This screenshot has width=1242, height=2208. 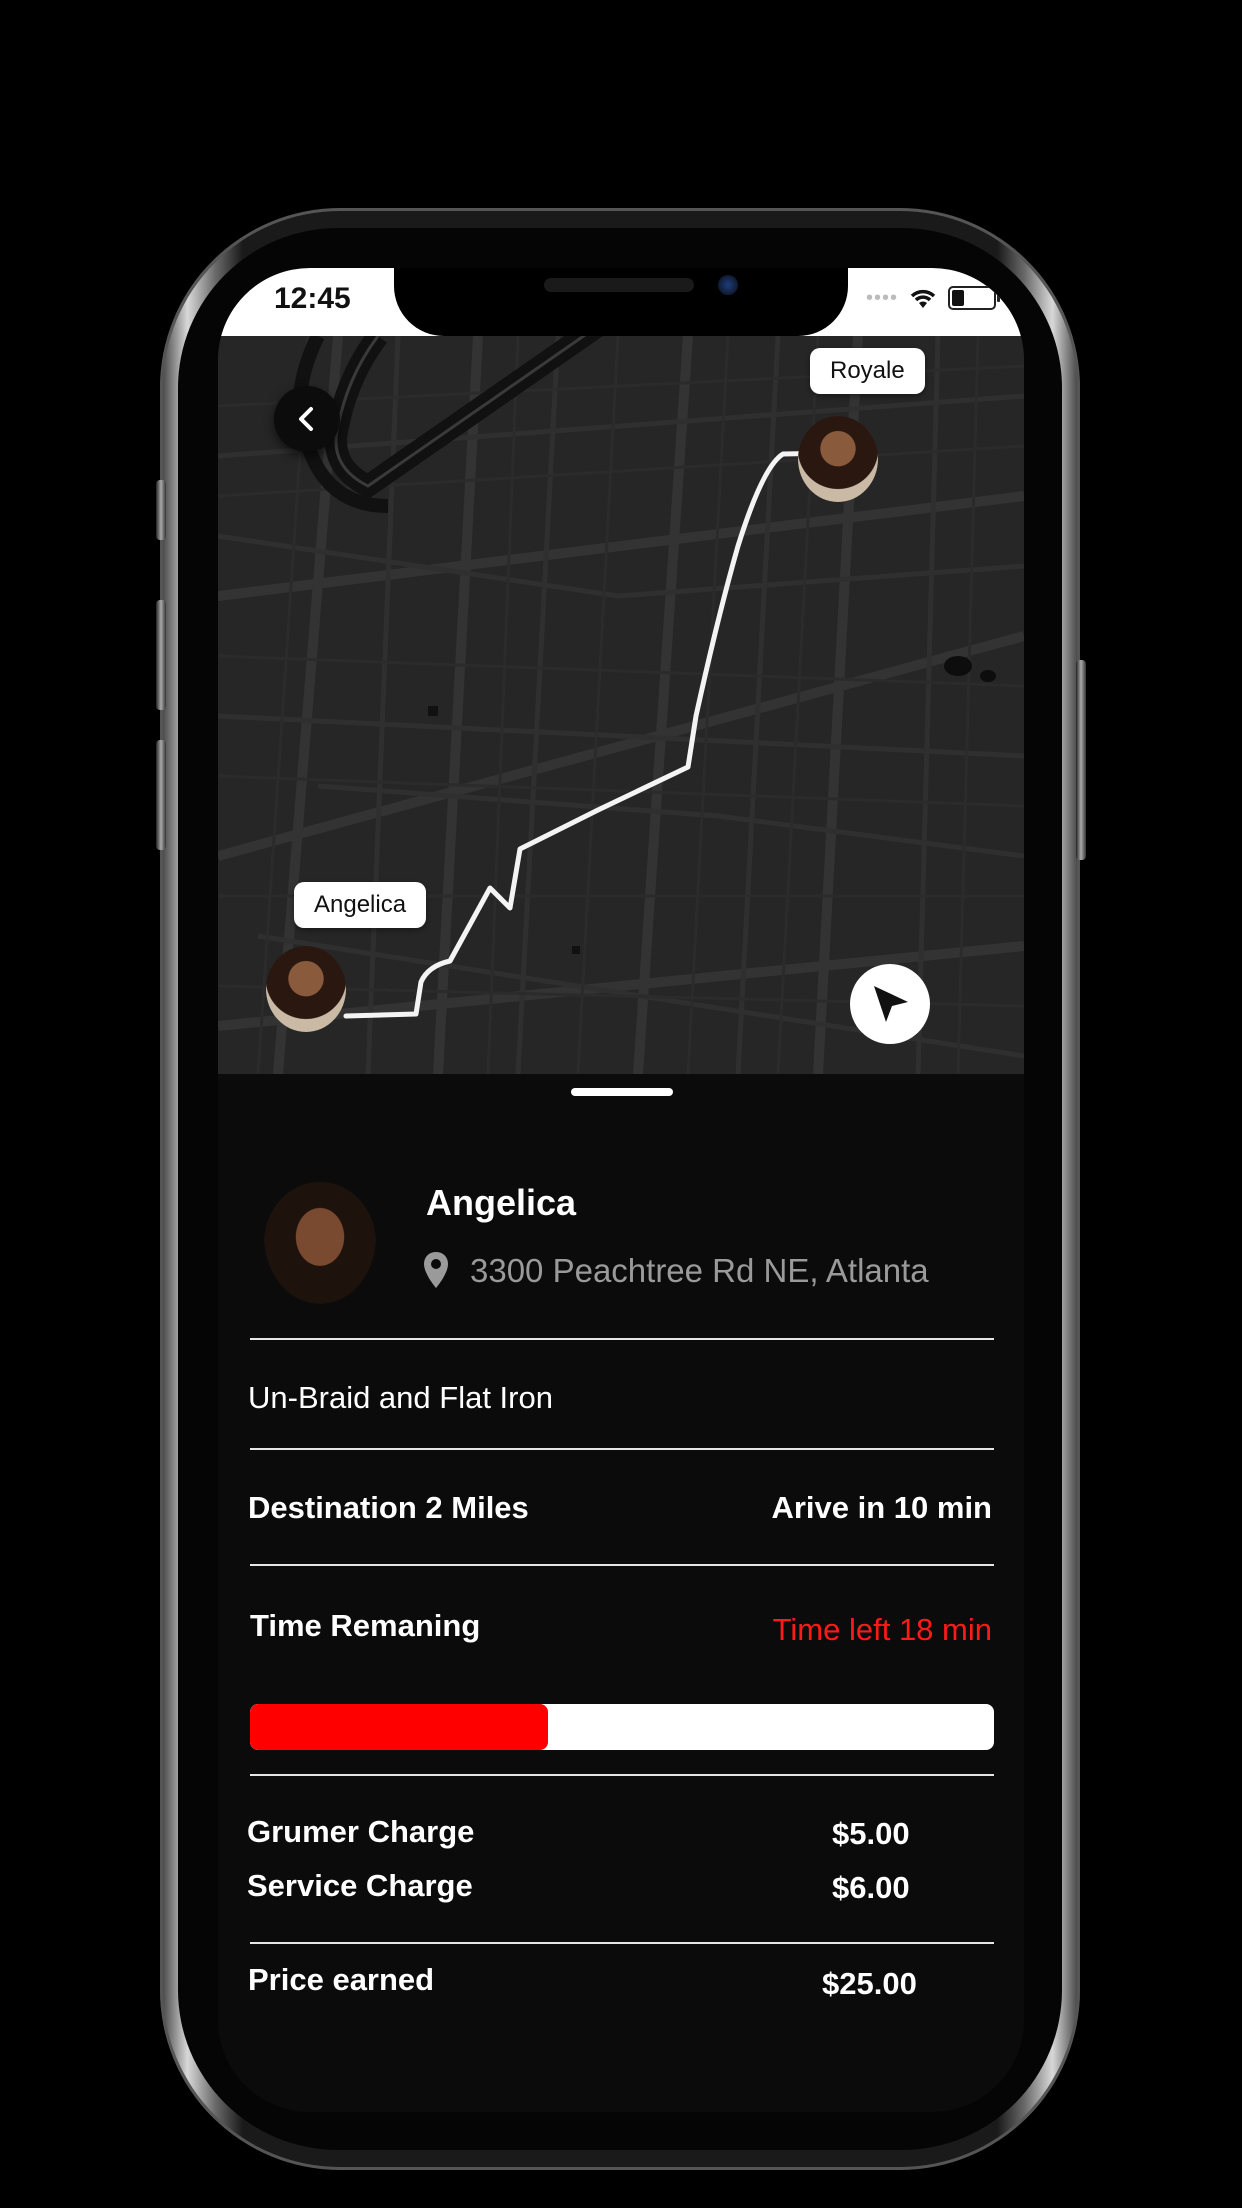 I want to click on navigation-arrow-icon, so click(x=891, y=1004).